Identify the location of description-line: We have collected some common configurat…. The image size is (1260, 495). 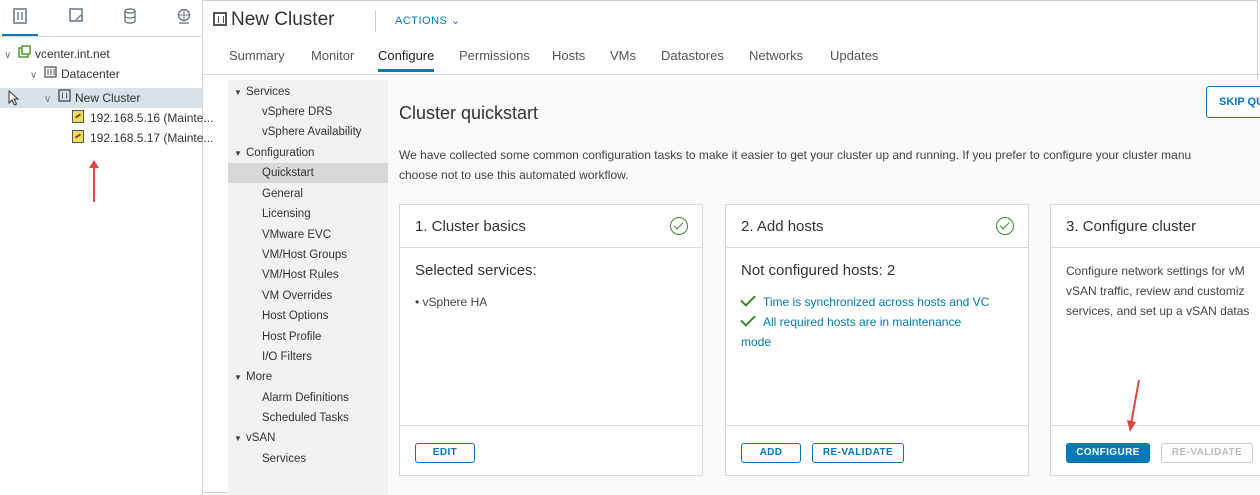
(795, 155).